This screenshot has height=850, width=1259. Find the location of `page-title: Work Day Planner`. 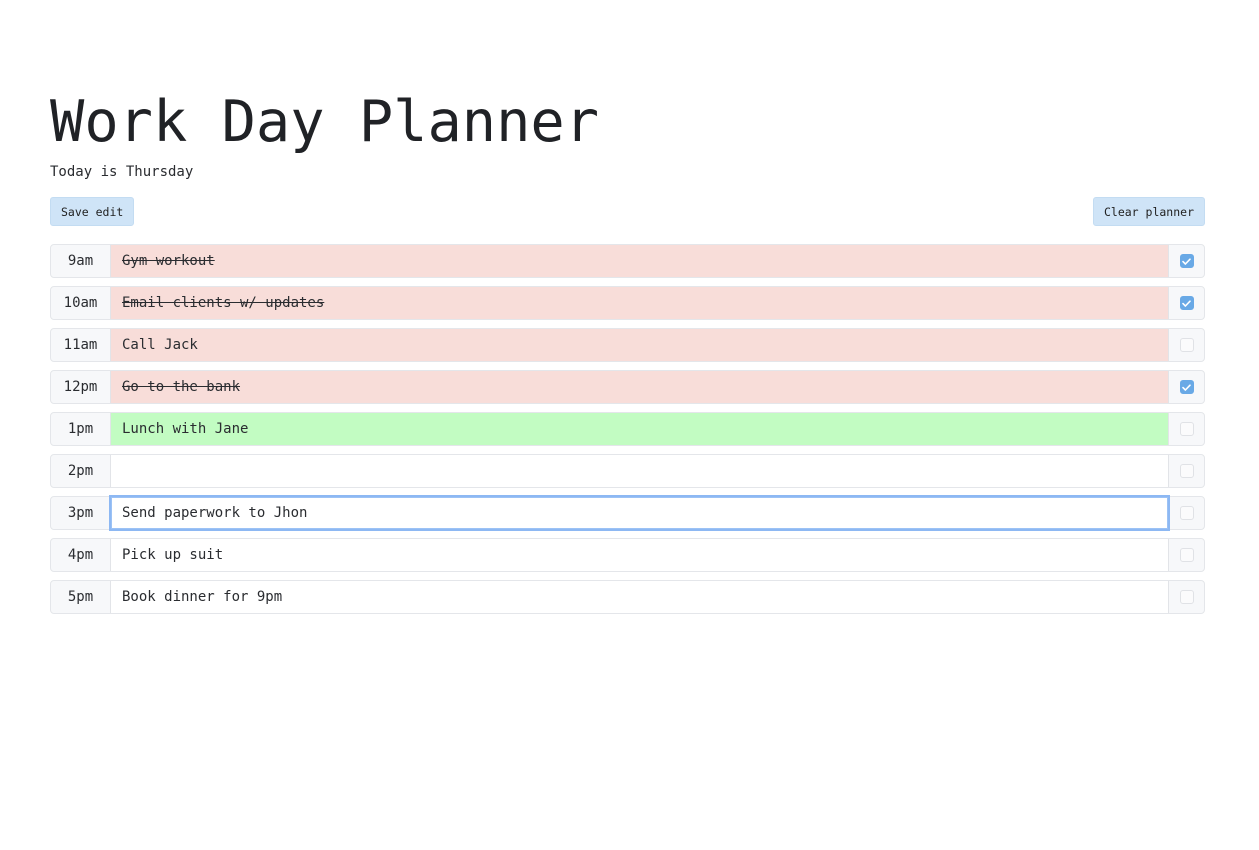

page-title: Work Day Planner is located at coordinates (325, 122).